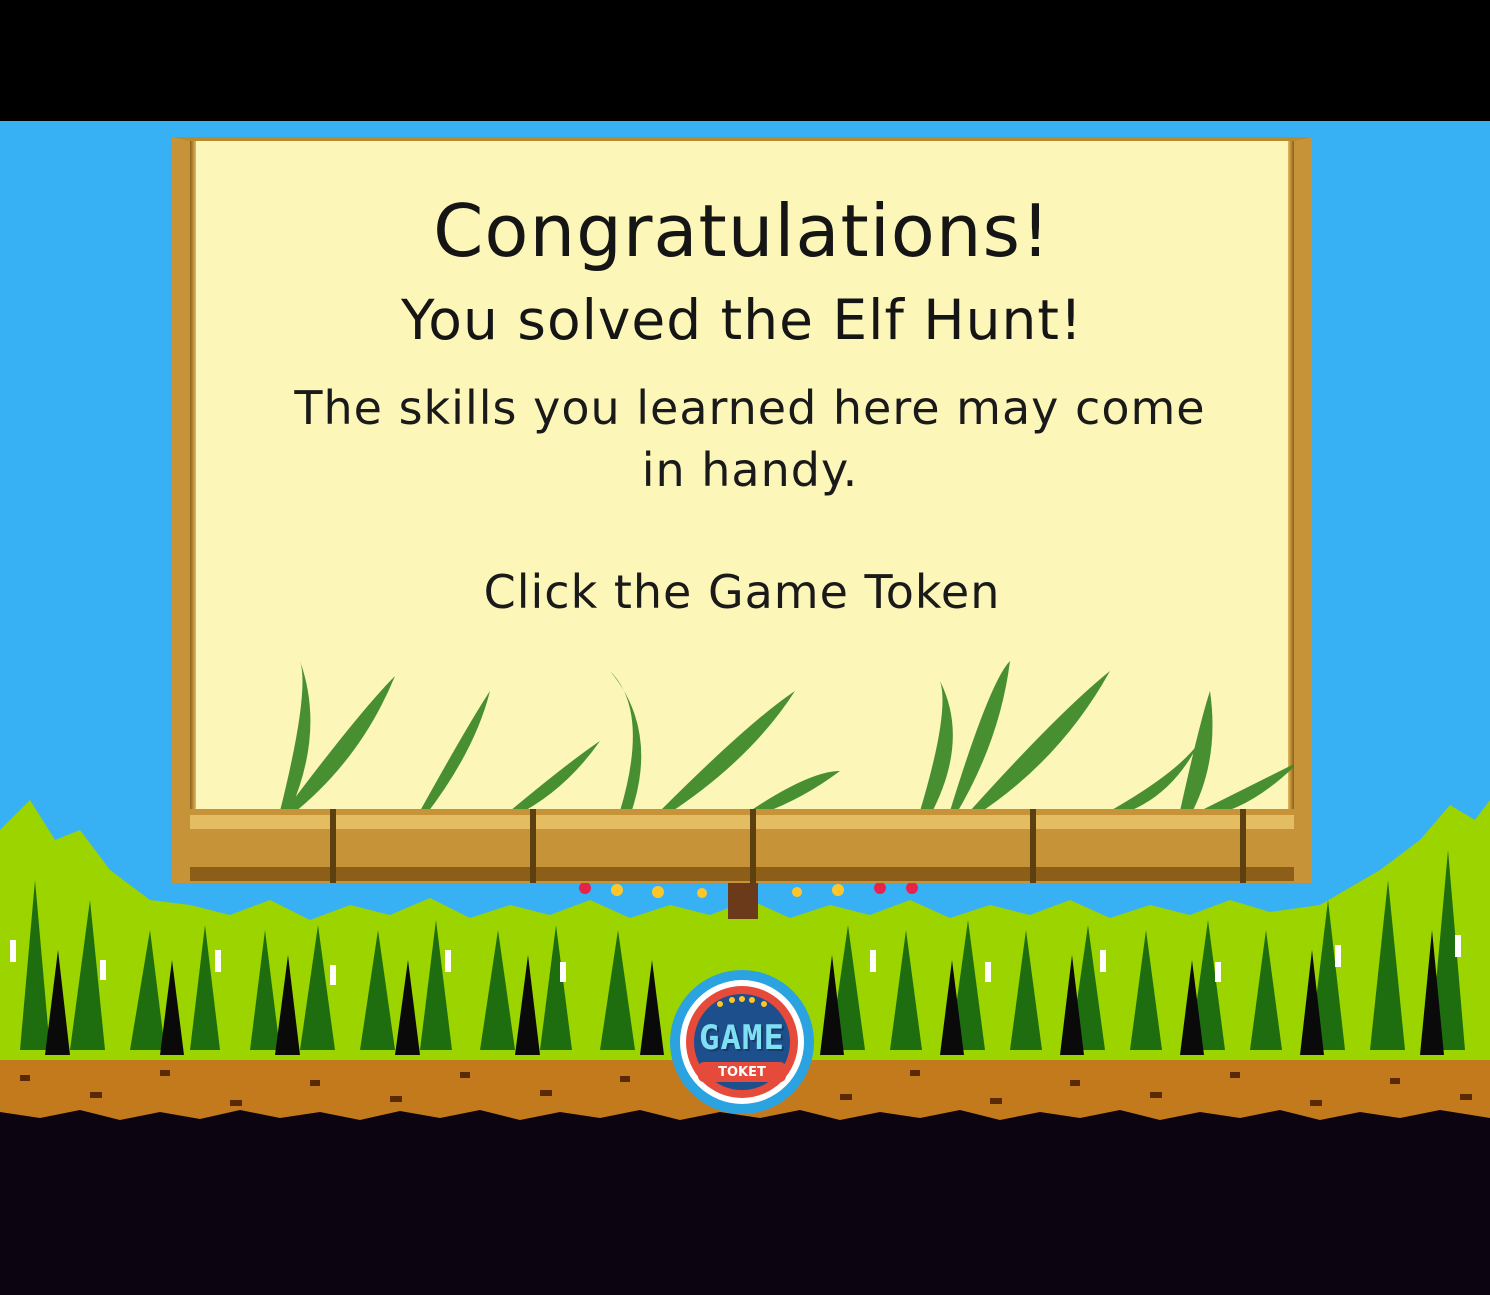  Describe the element at coordinates (742, 320) in the screenshot. I see `dialog-subtitle: You solved the Elf Hunt!` at that location.